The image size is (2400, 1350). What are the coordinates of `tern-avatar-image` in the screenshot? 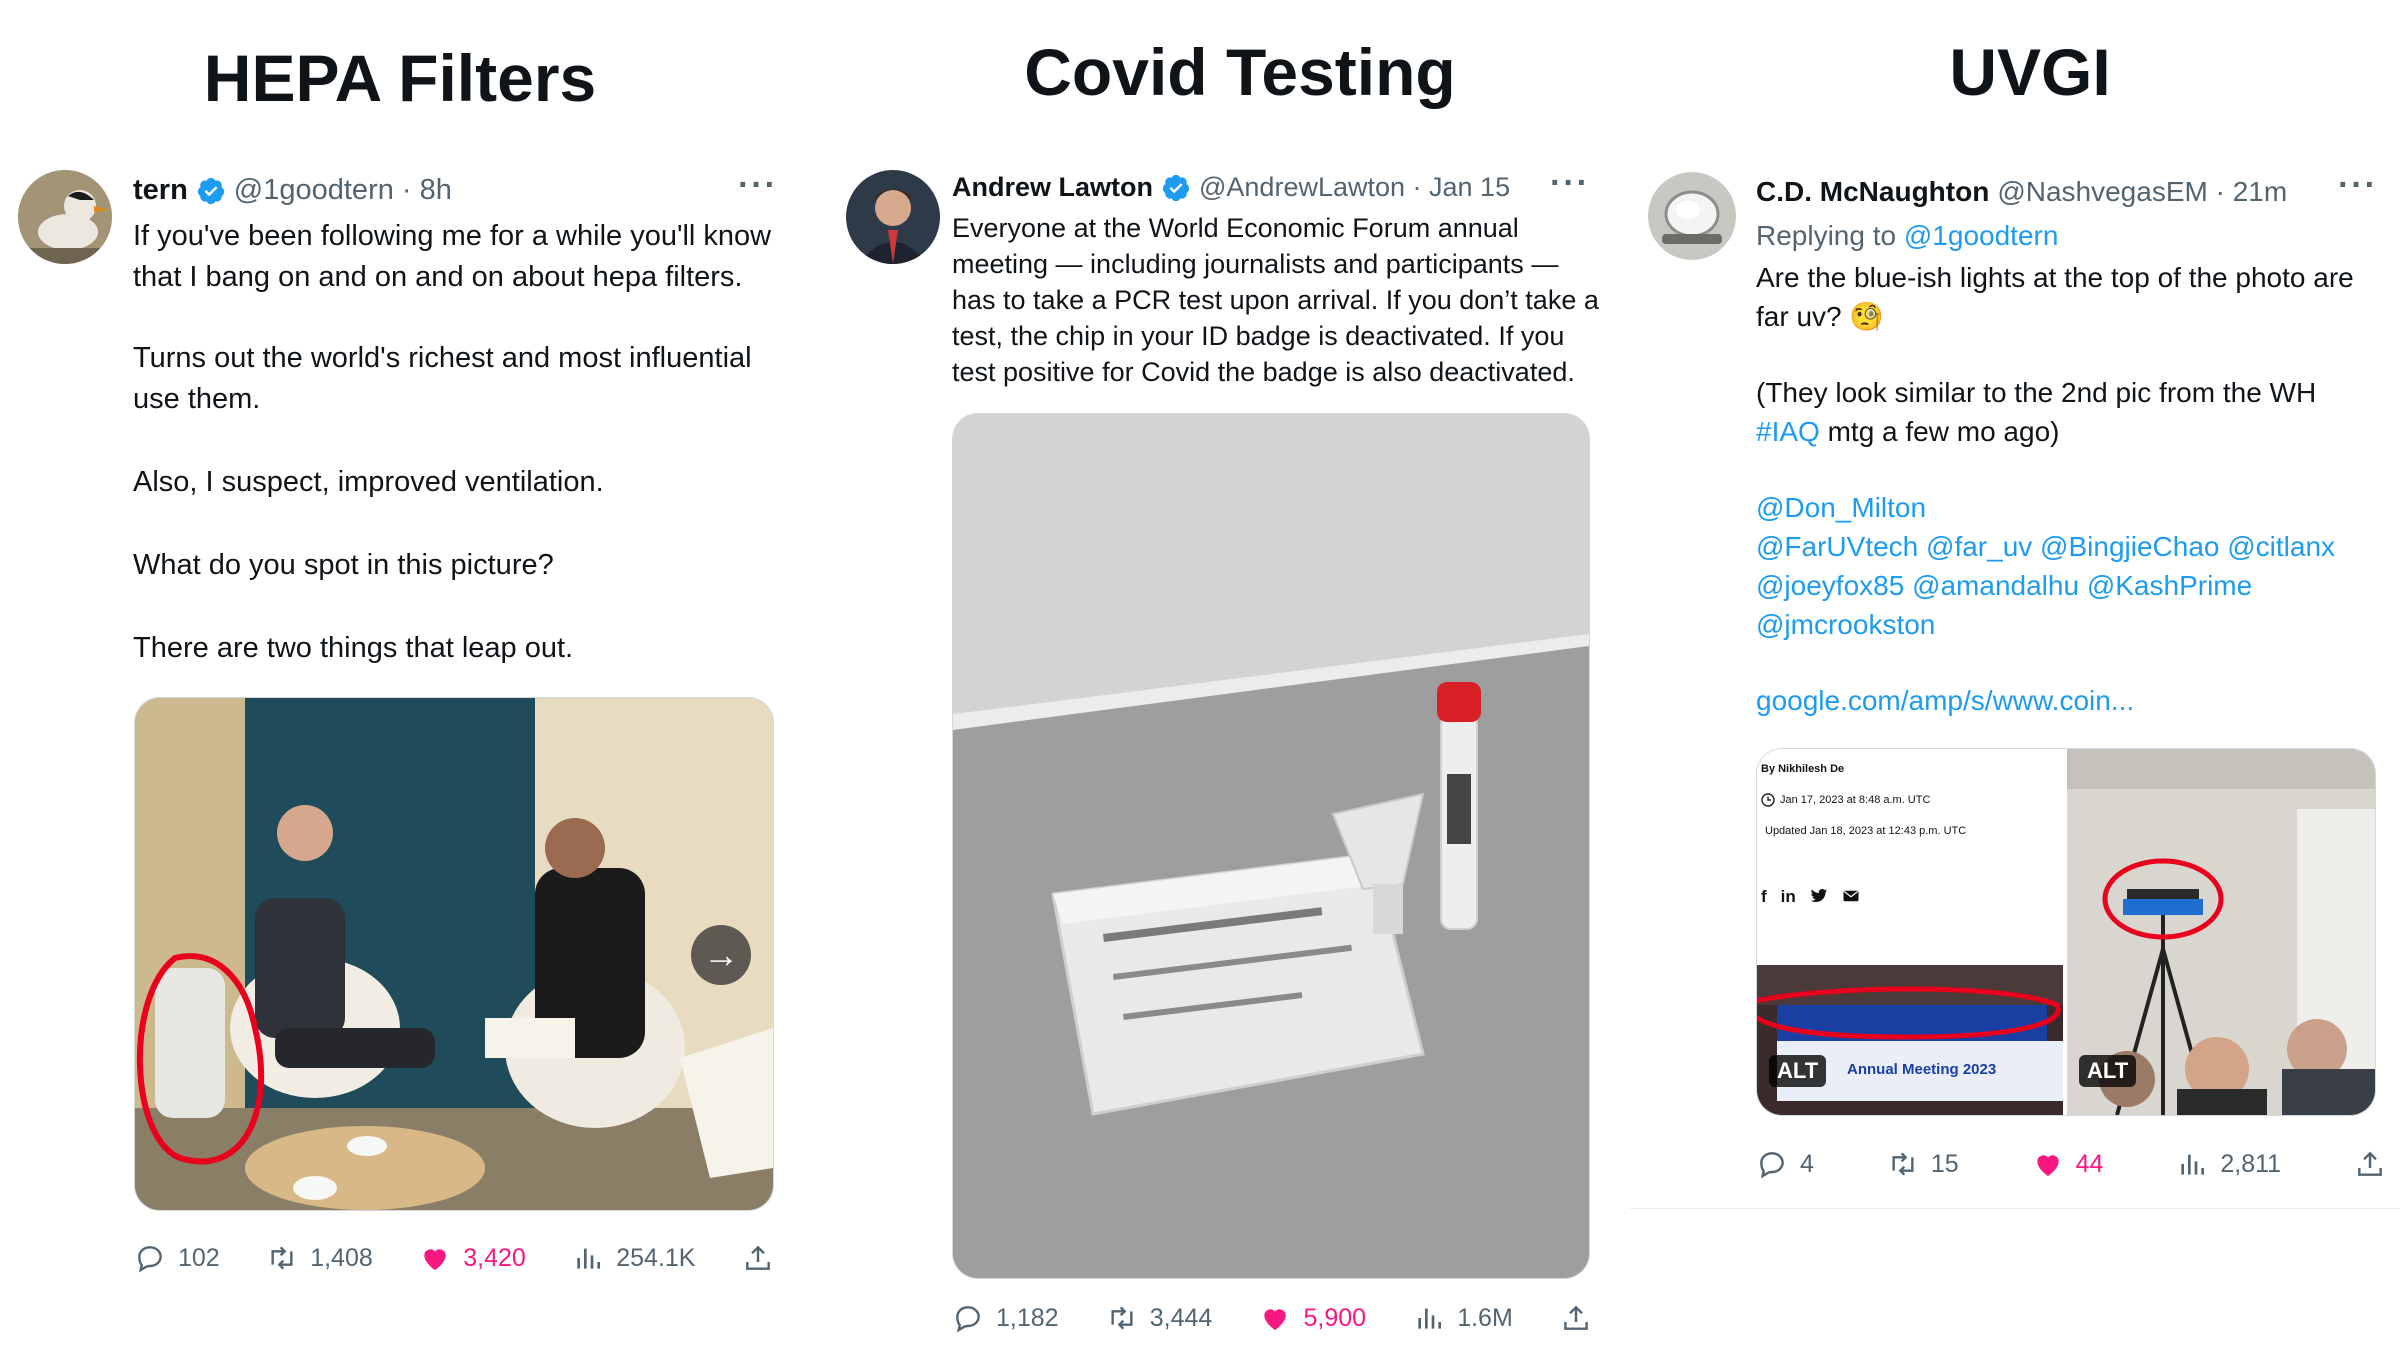 It's located at (65, 217).